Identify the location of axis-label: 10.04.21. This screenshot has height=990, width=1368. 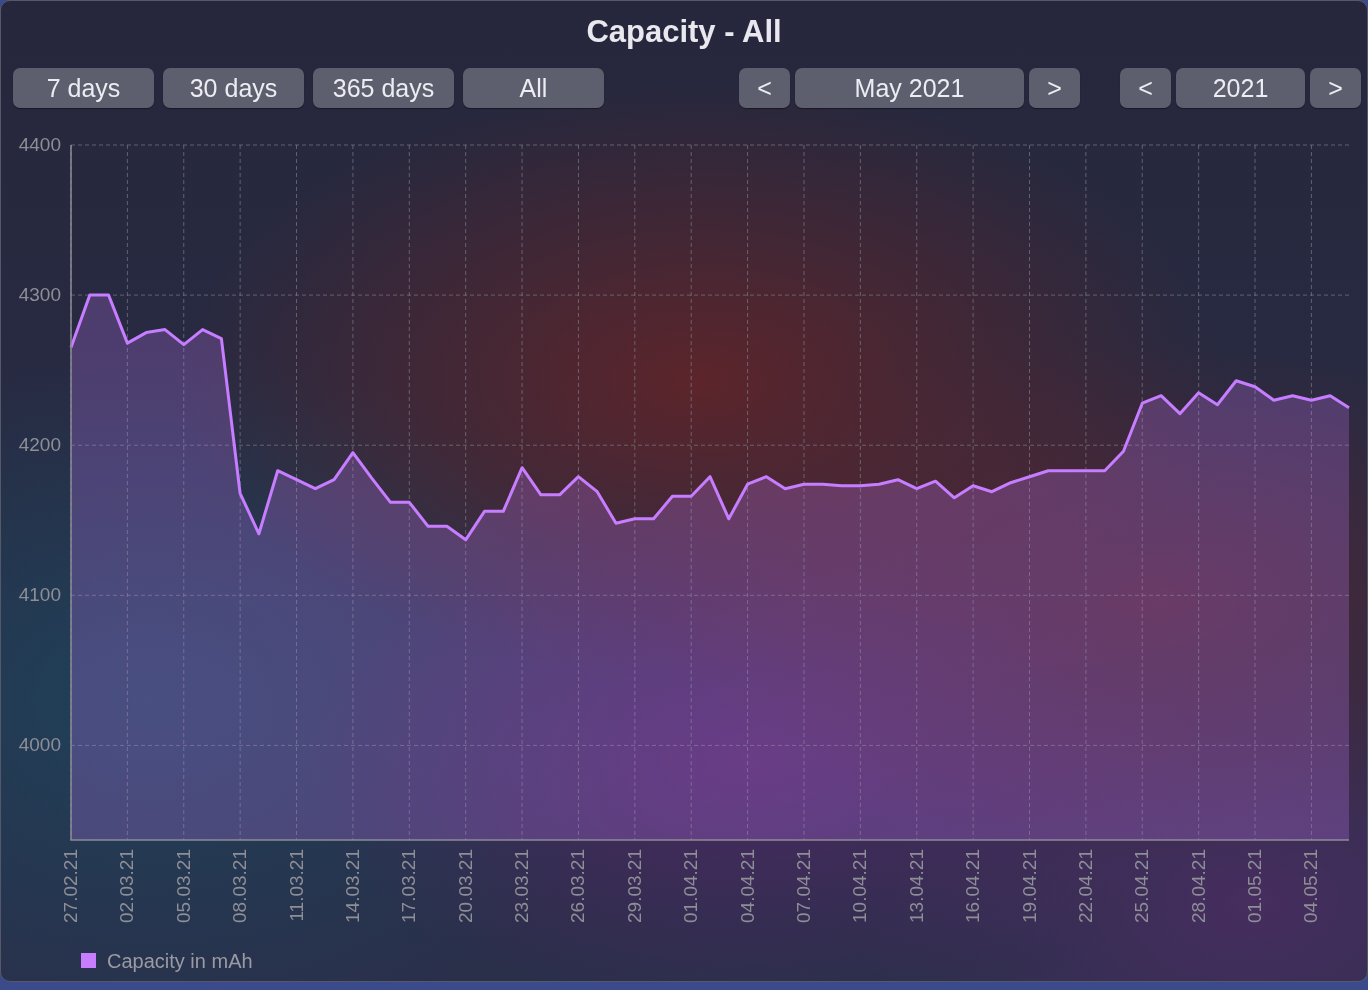
(860, 886).